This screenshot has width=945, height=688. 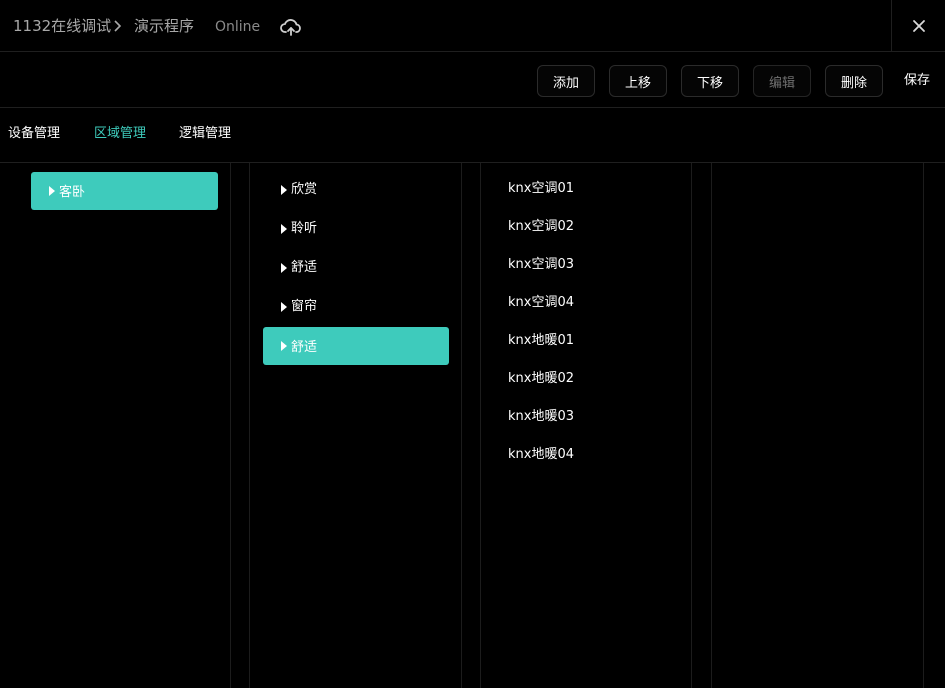 What do you see at coordinates (164, 26) in the screenshot?
I see `breadcrumb-program: 演示程序` at bounding box center [164, 26].